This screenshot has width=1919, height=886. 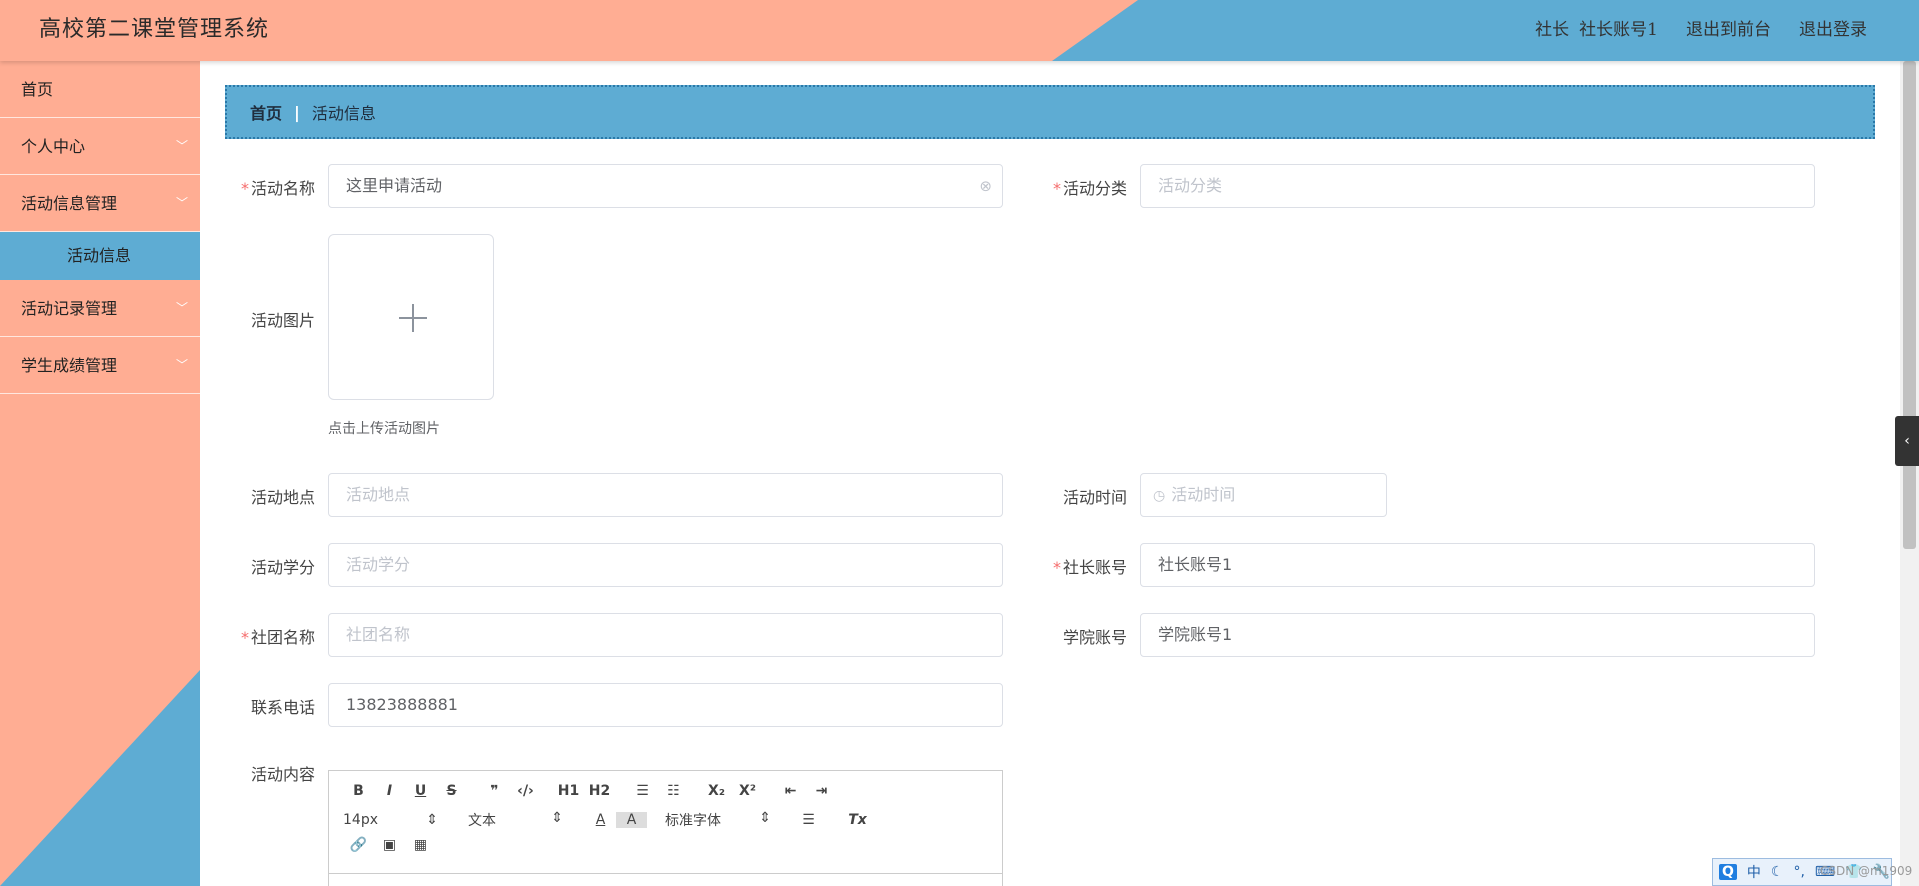 What do you see at coordinates (420, 845) in the screenshot?
I see `video-icon: ▦` at bounding box center [420, 845].